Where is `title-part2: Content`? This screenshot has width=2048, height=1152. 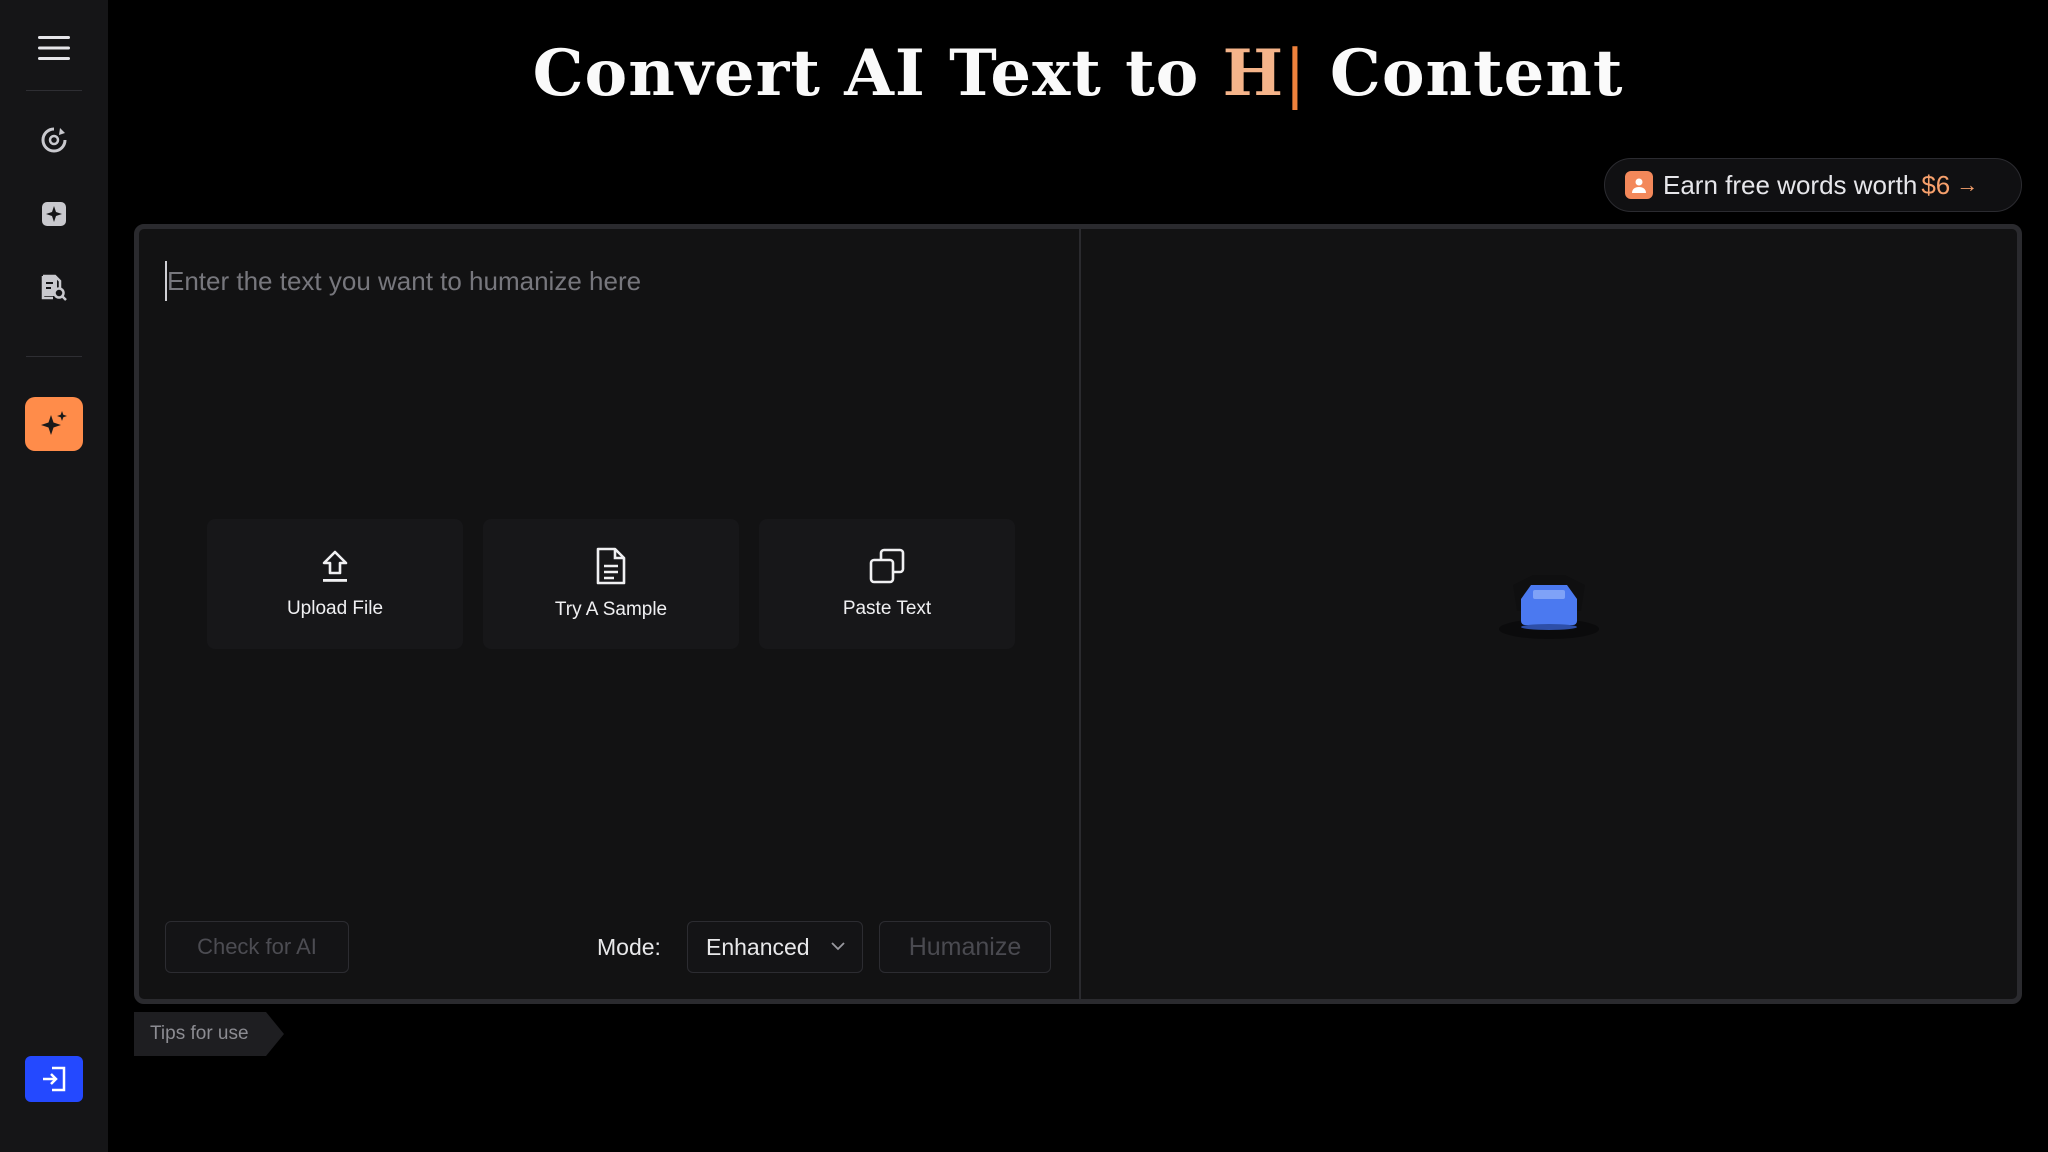
title-part2: Content is located at coordinates (1465, 73).